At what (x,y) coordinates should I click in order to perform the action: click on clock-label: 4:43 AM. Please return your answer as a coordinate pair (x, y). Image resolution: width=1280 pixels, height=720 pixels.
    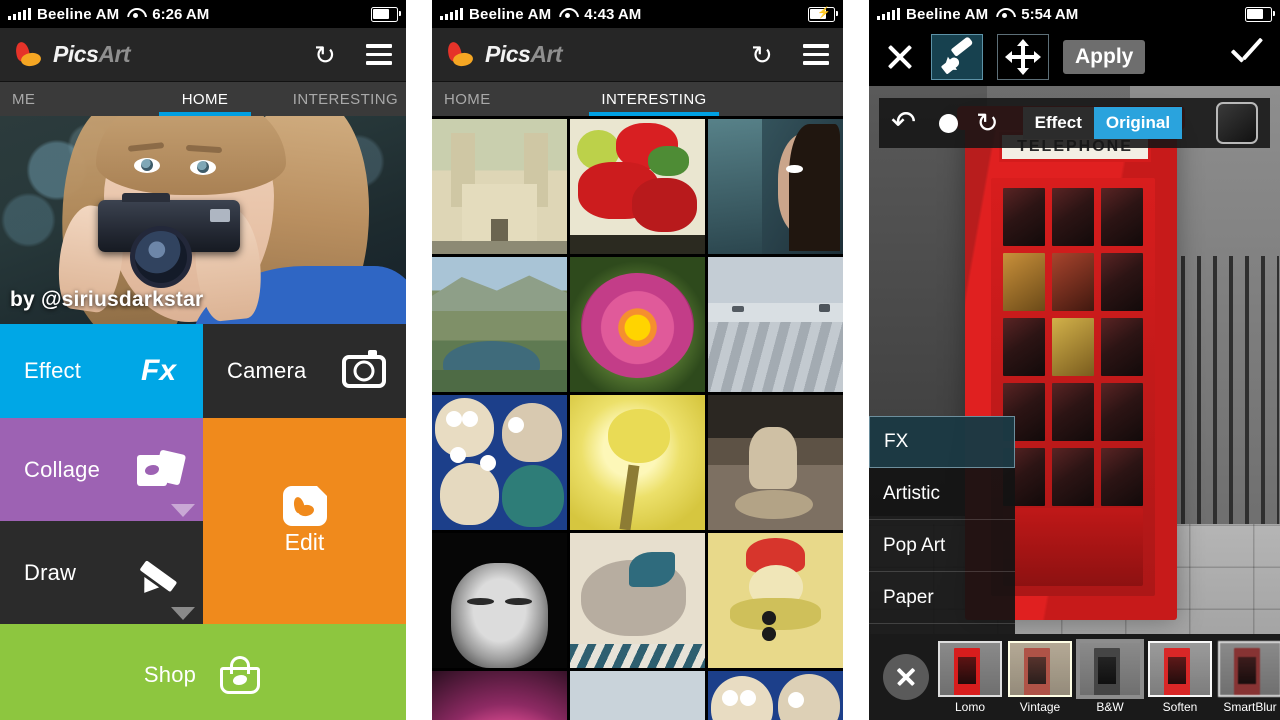
    Looking at the image, I should click on (613, 14).